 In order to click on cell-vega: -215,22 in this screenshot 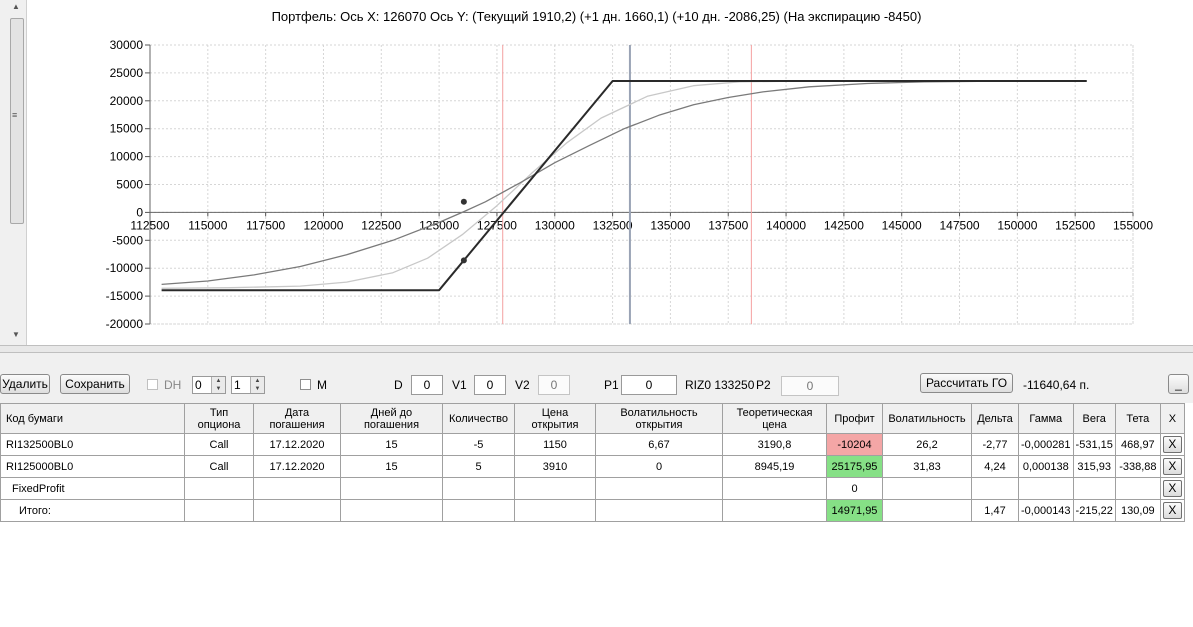, I will do `click(1094, 510)`.